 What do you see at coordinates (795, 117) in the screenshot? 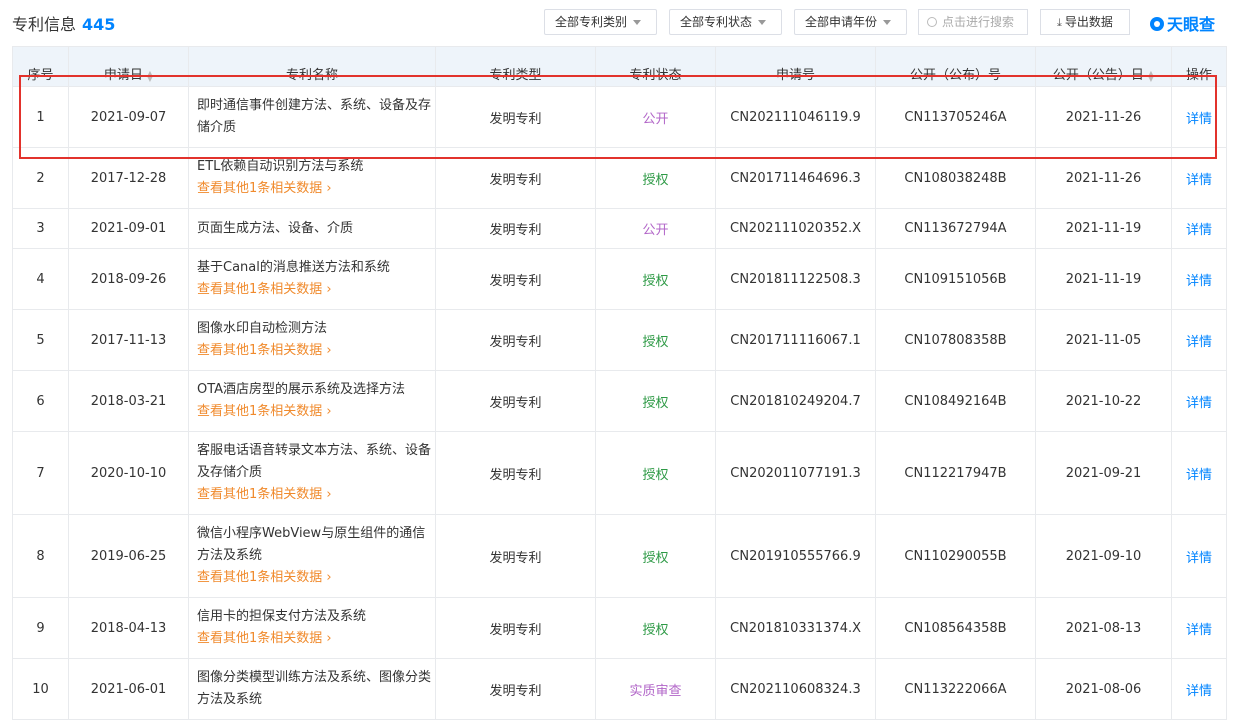
I see `cell-app-no: CN202111046119.9` at bounding box center [795, 117].